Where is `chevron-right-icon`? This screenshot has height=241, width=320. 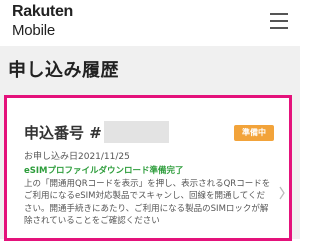 chevron-right-icon is located at coordinates (282, 193).